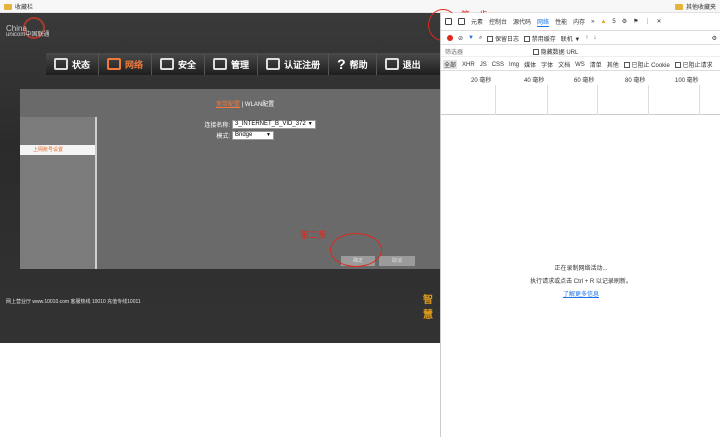 This screenshot has height=437, width=720. Describe the element at coordinates (498, 65) in the screenshot. I see `type-css: CSS` at that location.